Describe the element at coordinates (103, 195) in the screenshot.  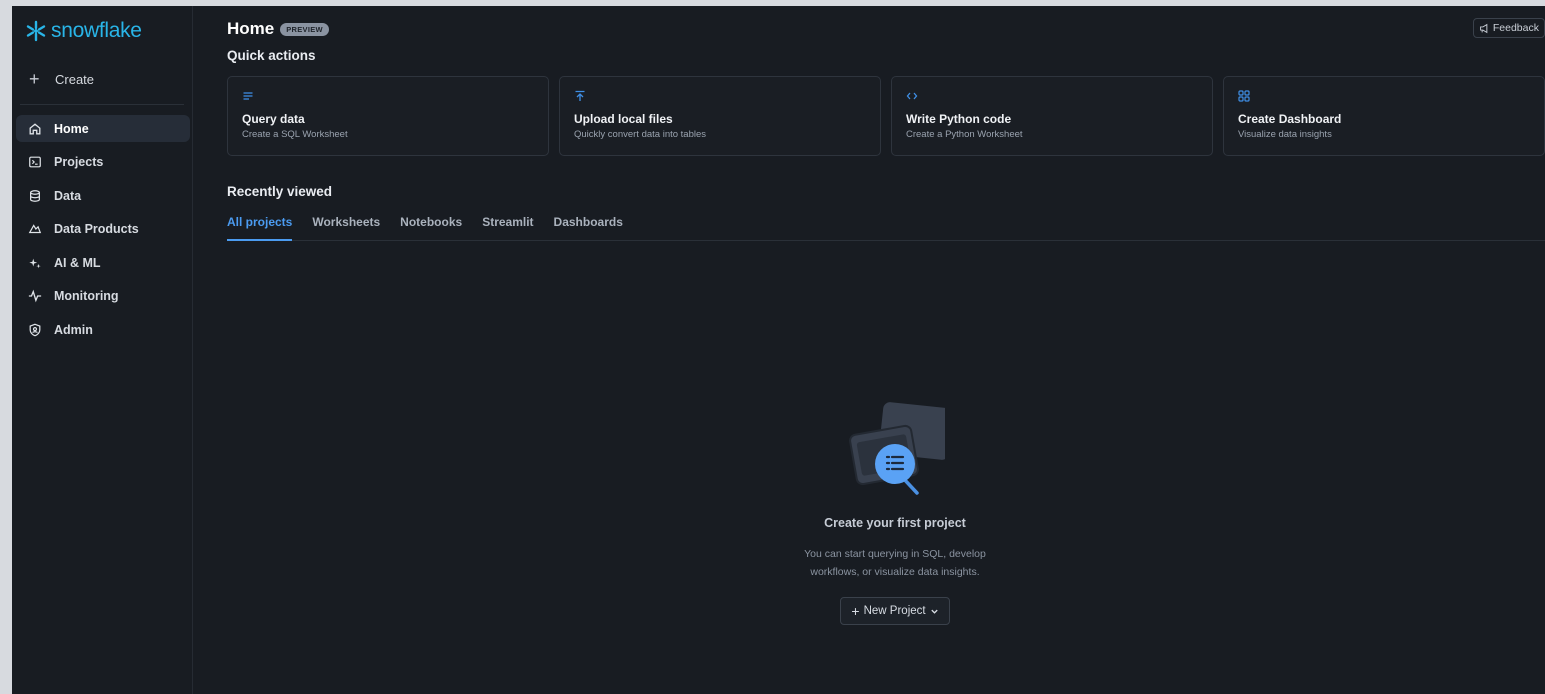
I see `sidebar-item-data: Data` at that location.